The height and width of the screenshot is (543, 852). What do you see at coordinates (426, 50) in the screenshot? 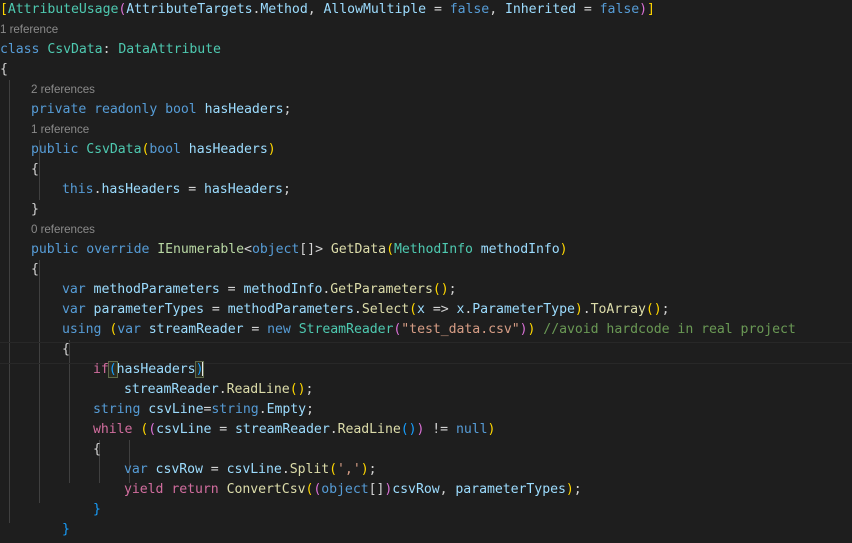
I see `code-line-class-declaration: class CsvData: DataAttribute` at bounding box center [426, 50].